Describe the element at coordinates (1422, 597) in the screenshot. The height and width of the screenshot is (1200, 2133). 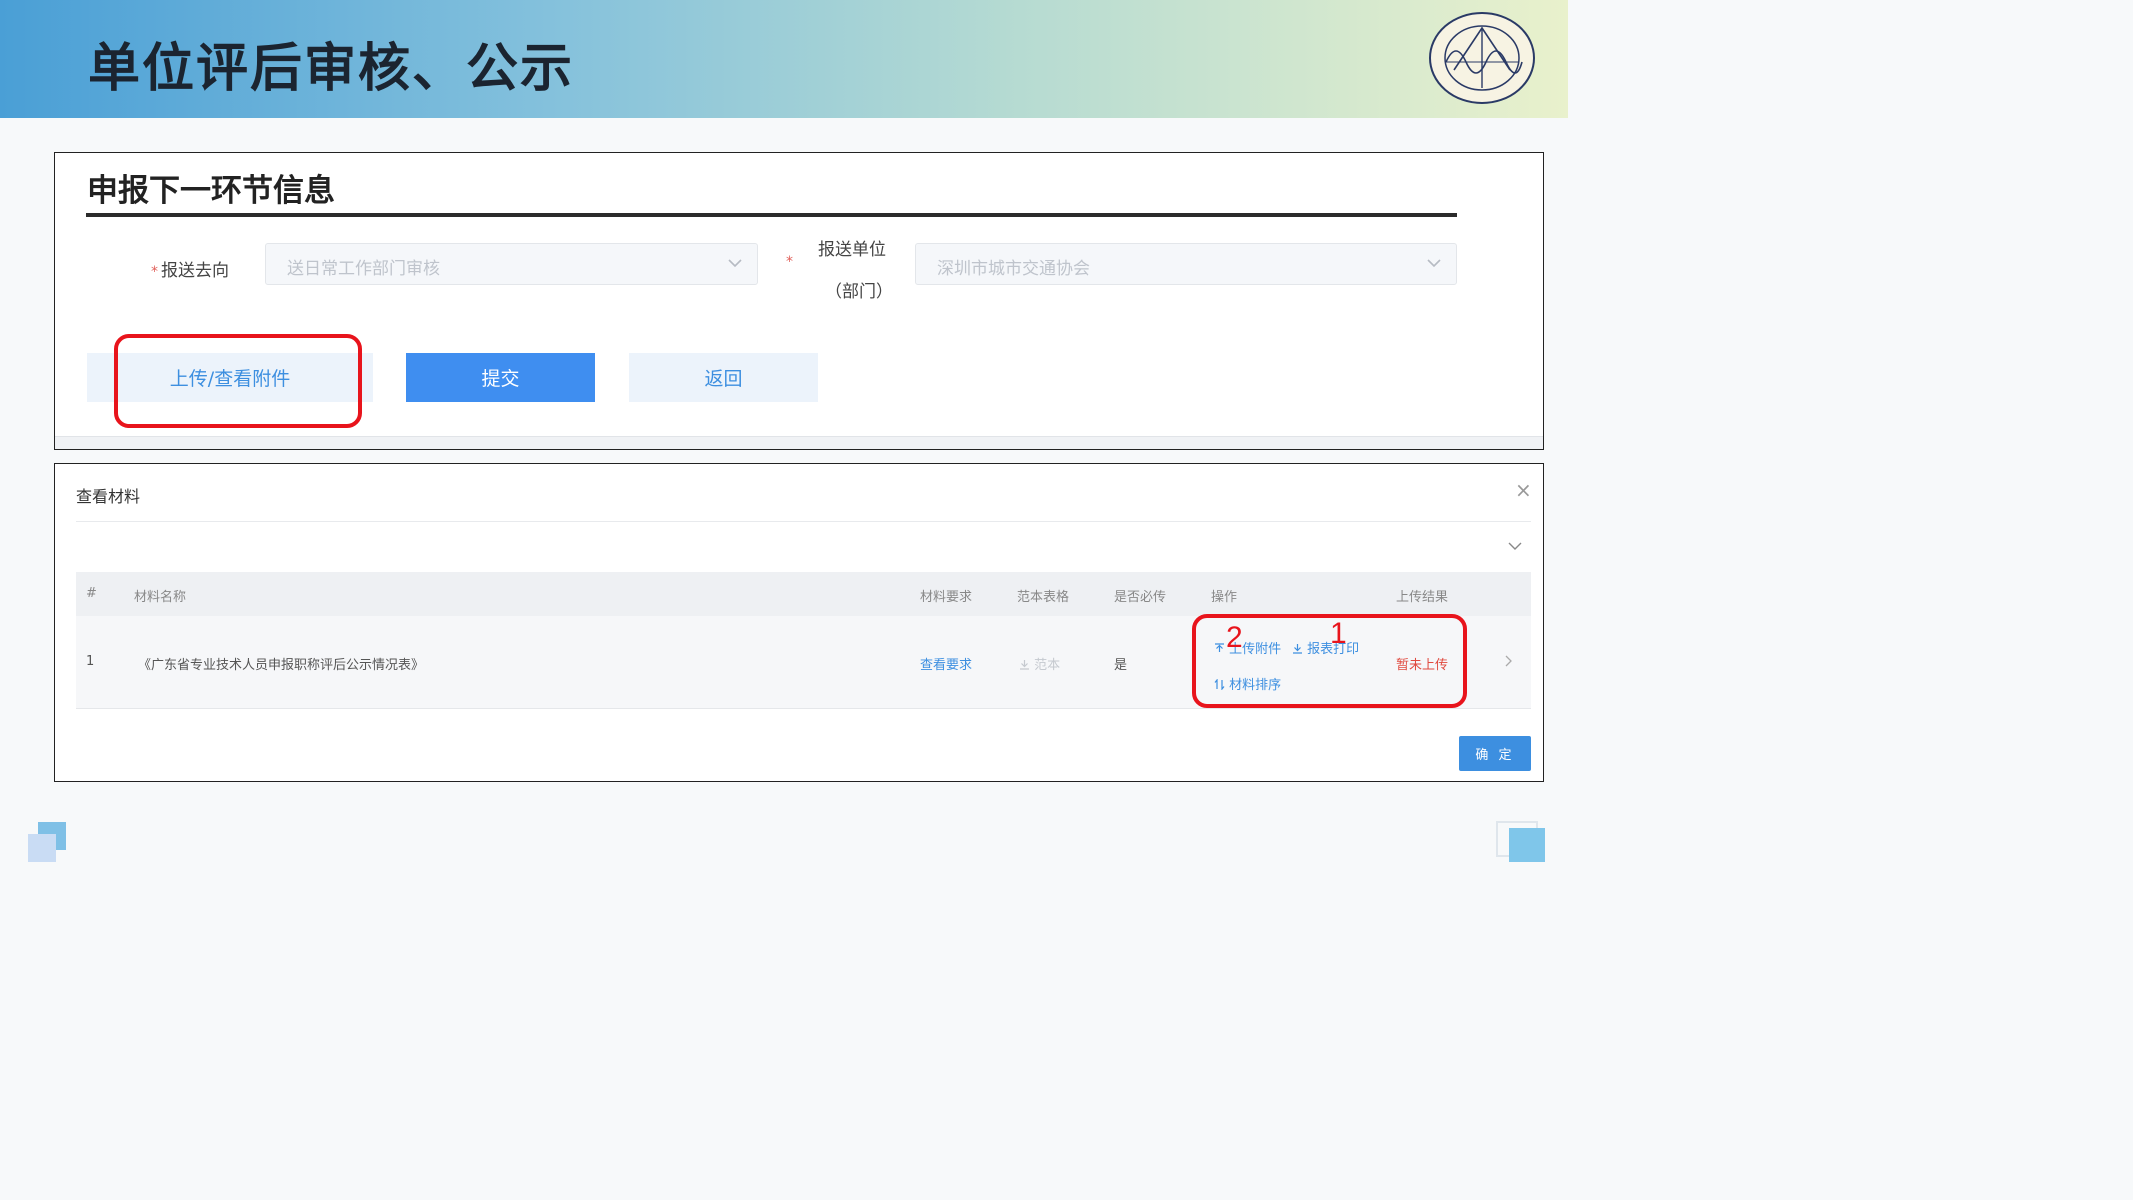
I see `column-header-result: 上传结果` at that location.